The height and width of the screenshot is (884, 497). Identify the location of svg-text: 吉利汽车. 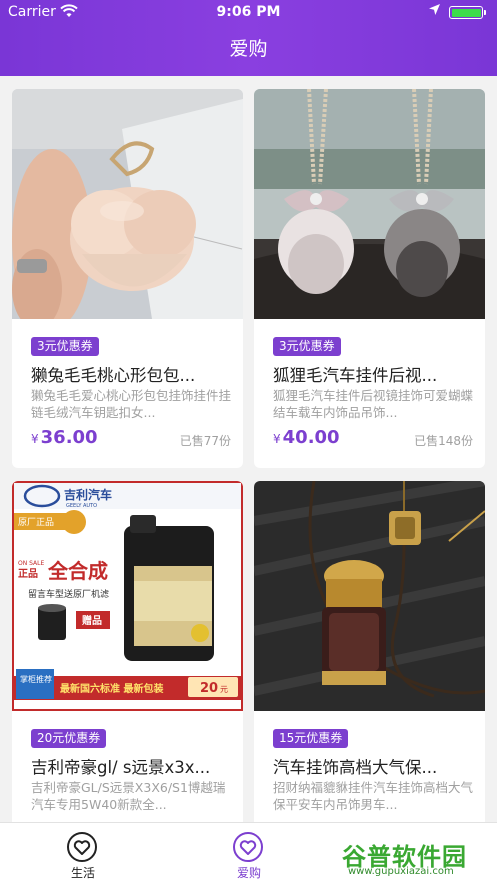
(88, 494).